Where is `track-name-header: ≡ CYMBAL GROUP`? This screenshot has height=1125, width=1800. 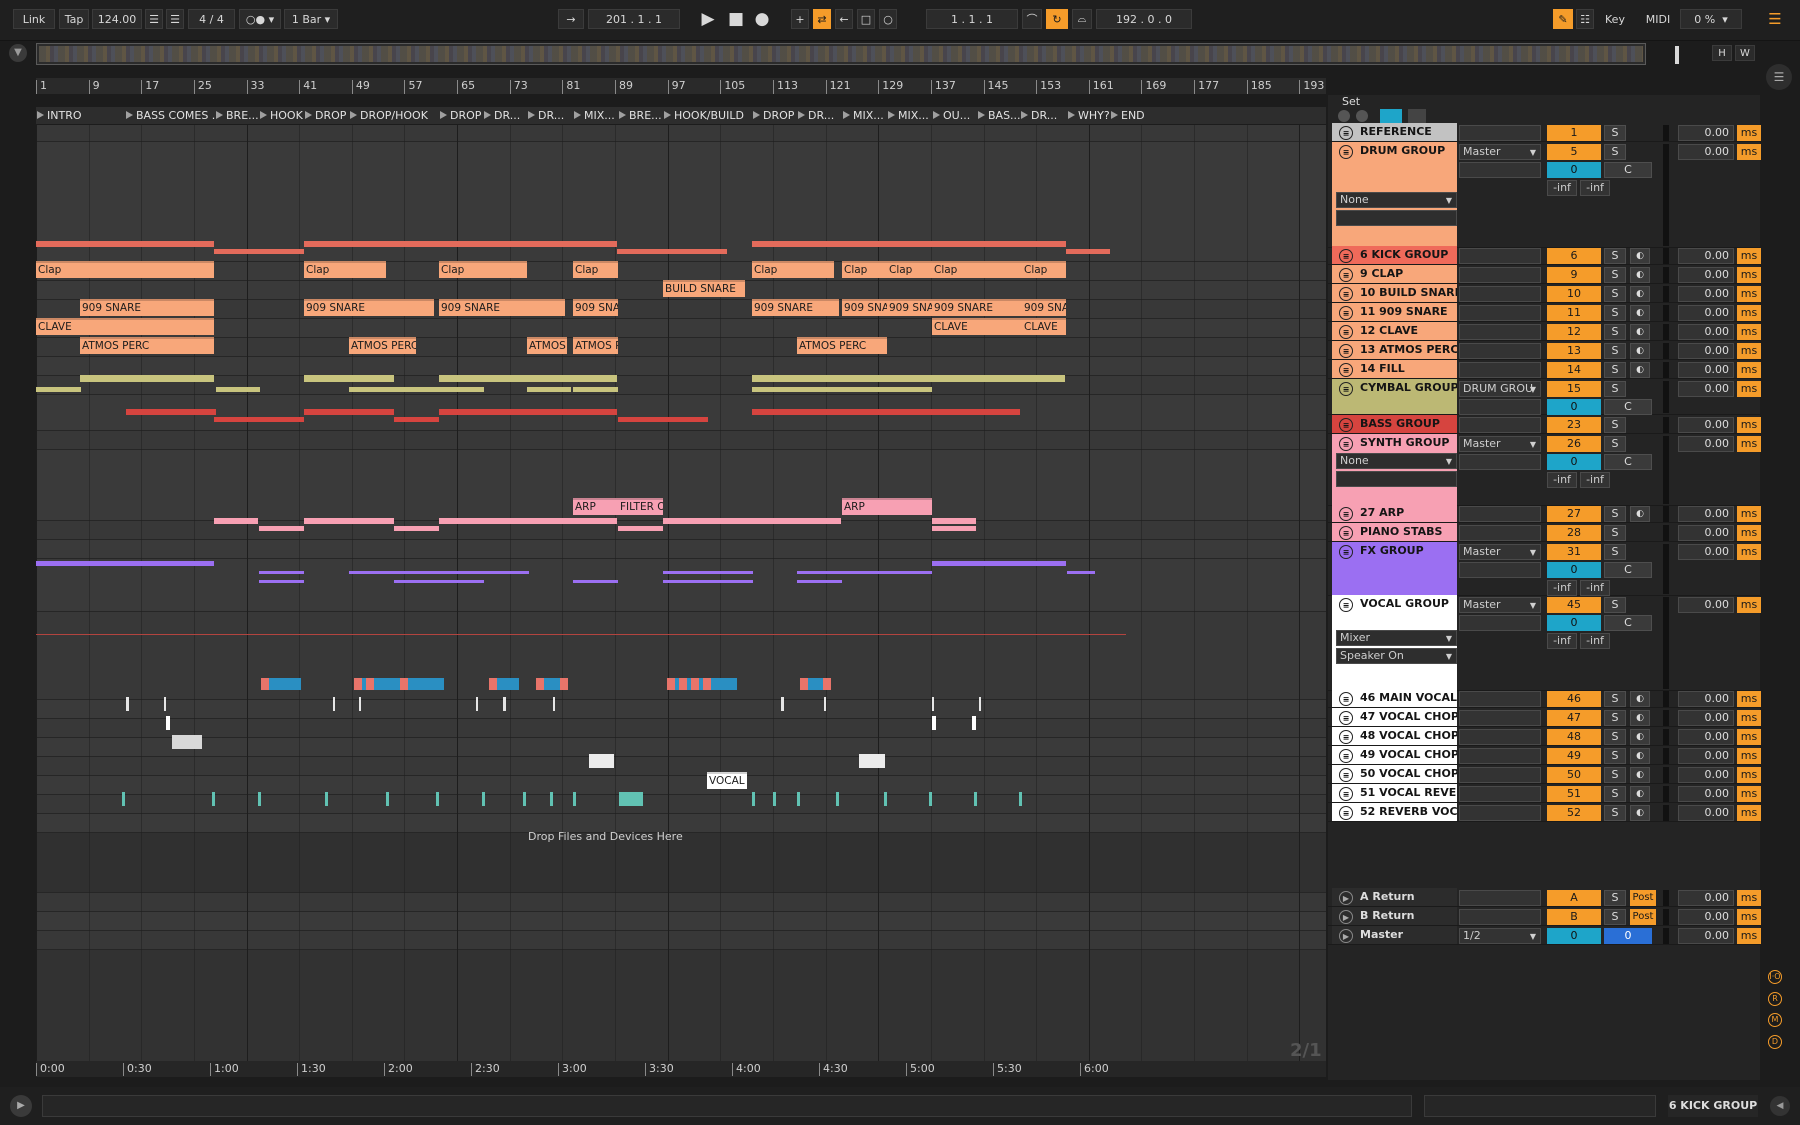
track-name-header: ≡ CYMBAL GROUP is located at coordinates (1394, 396).